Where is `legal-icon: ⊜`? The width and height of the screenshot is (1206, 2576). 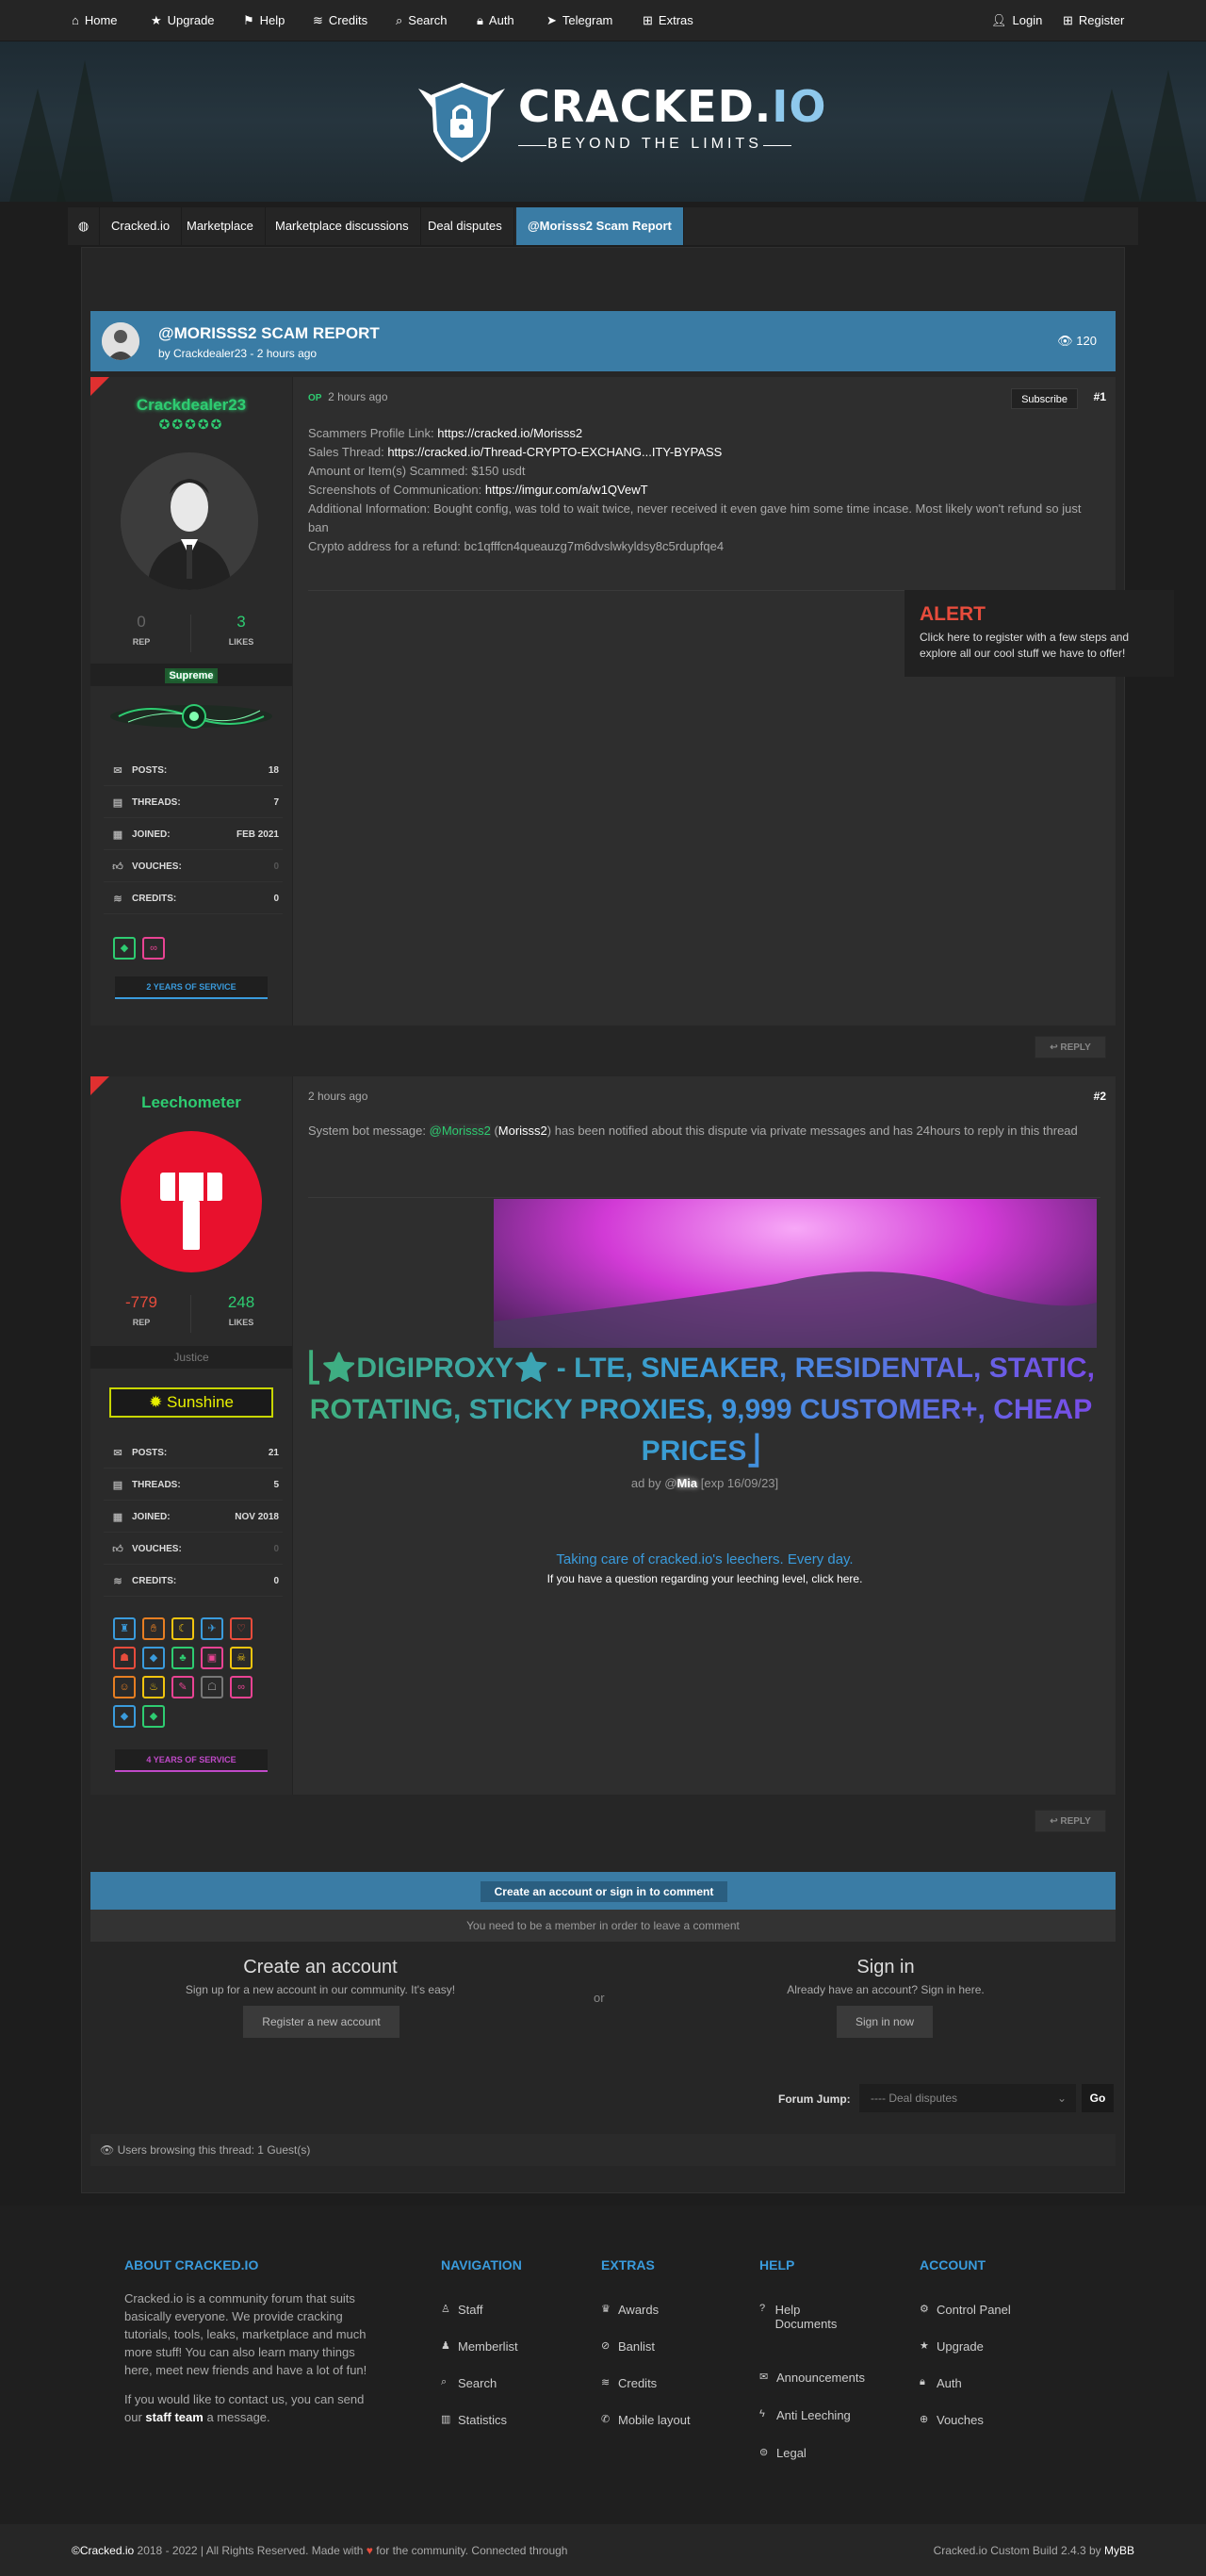
legal-icon: ⊜ is located at coordinates (764, 2452).